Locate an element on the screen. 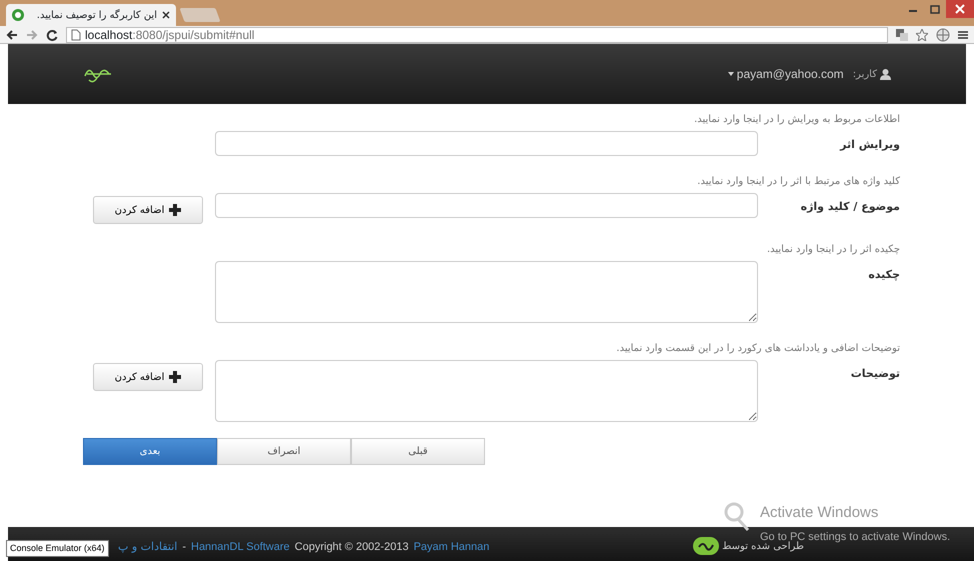  globe-icon is located at coordinates (943, 35).